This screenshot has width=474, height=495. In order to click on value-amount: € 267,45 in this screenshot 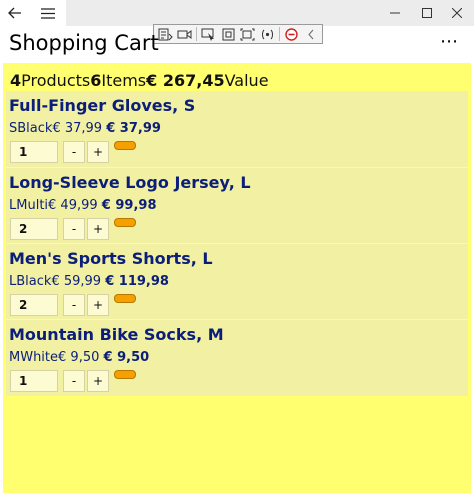, I will do `click(185, 80)`.